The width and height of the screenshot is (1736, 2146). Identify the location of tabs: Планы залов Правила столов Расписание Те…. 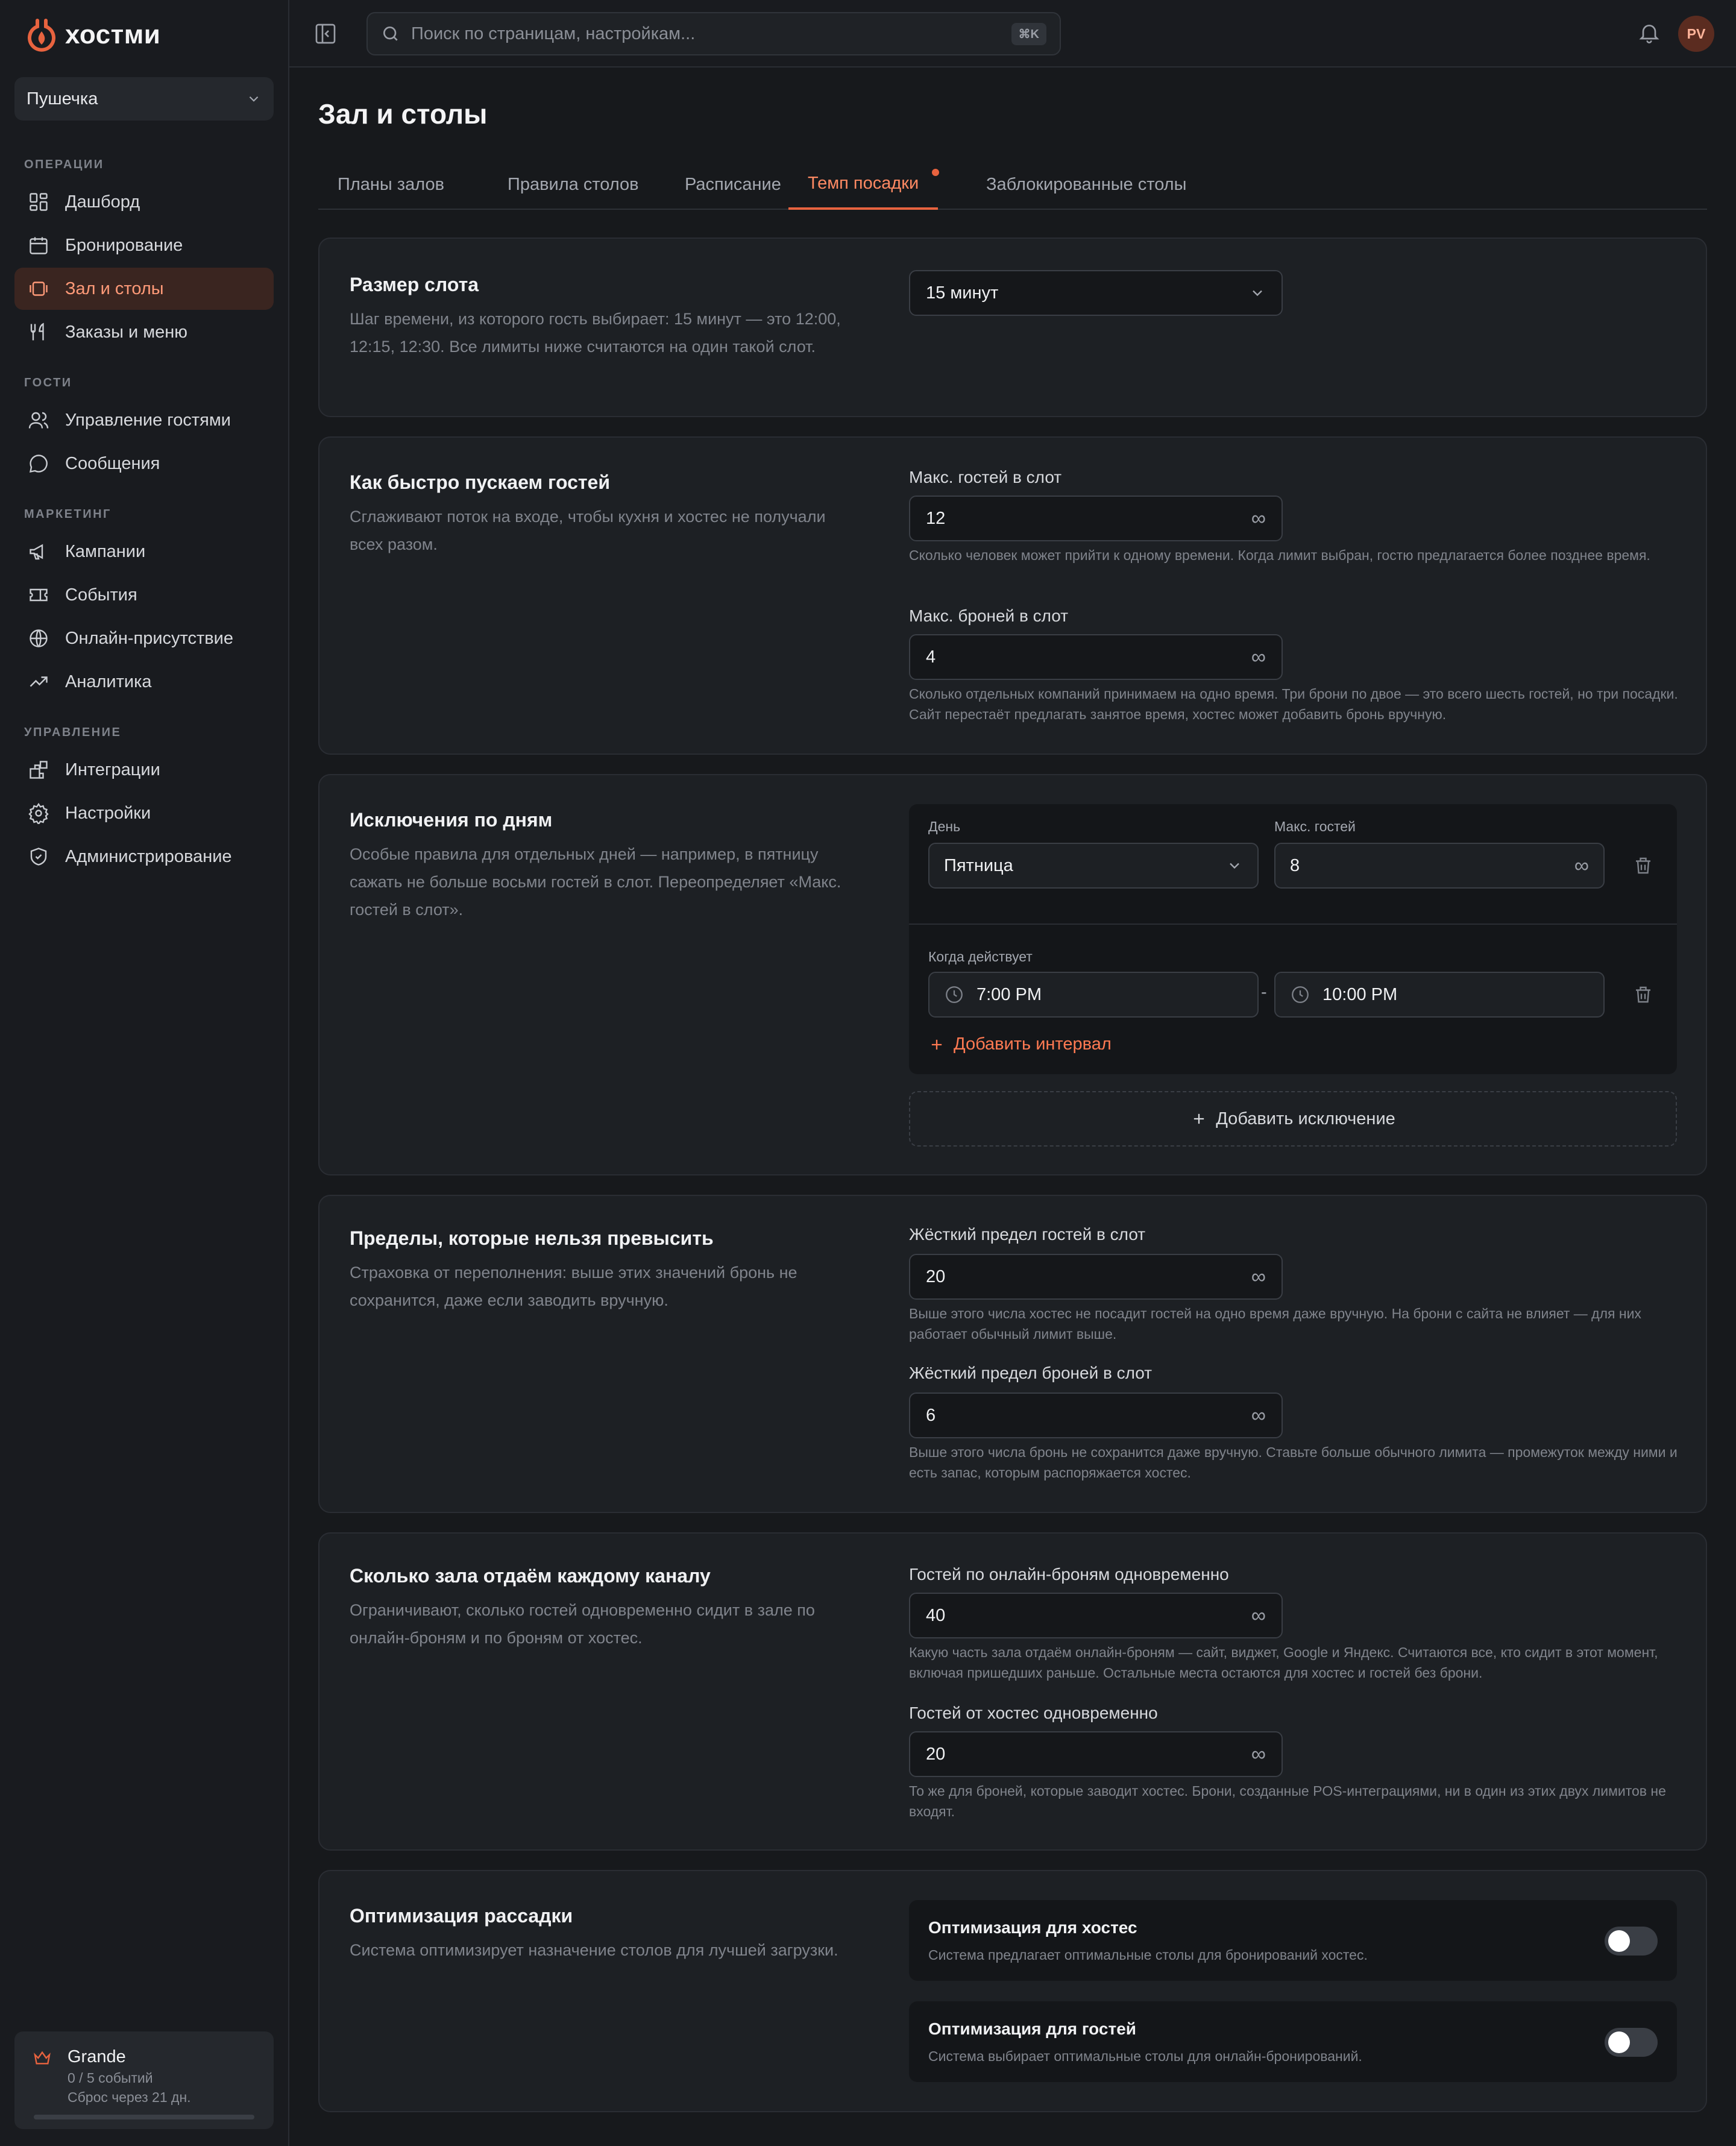
(1012, 185).